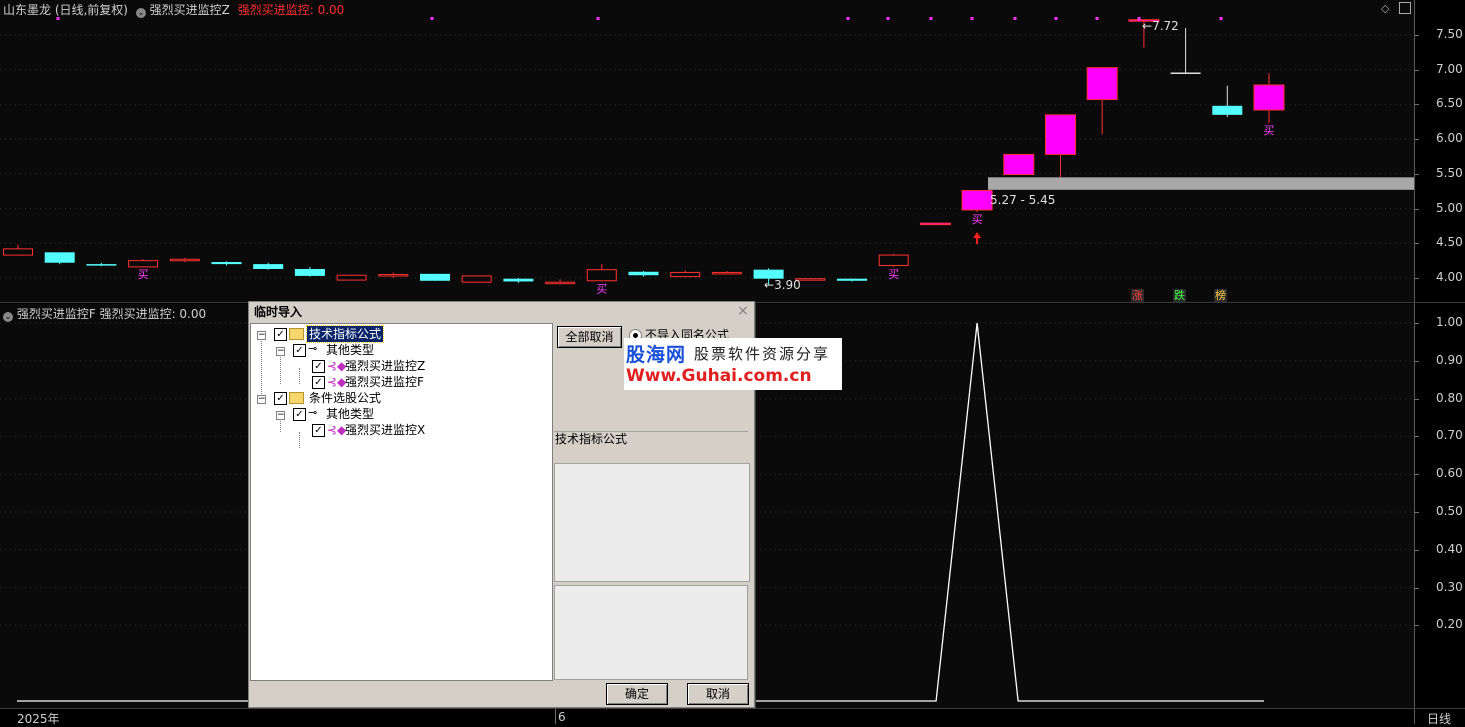 Image resolution: width=1465 pixels, height=727 pixels. Describe the element at coordinates (1179, 295) in the screenshot. I see `rank-badge: 跌` at that location.